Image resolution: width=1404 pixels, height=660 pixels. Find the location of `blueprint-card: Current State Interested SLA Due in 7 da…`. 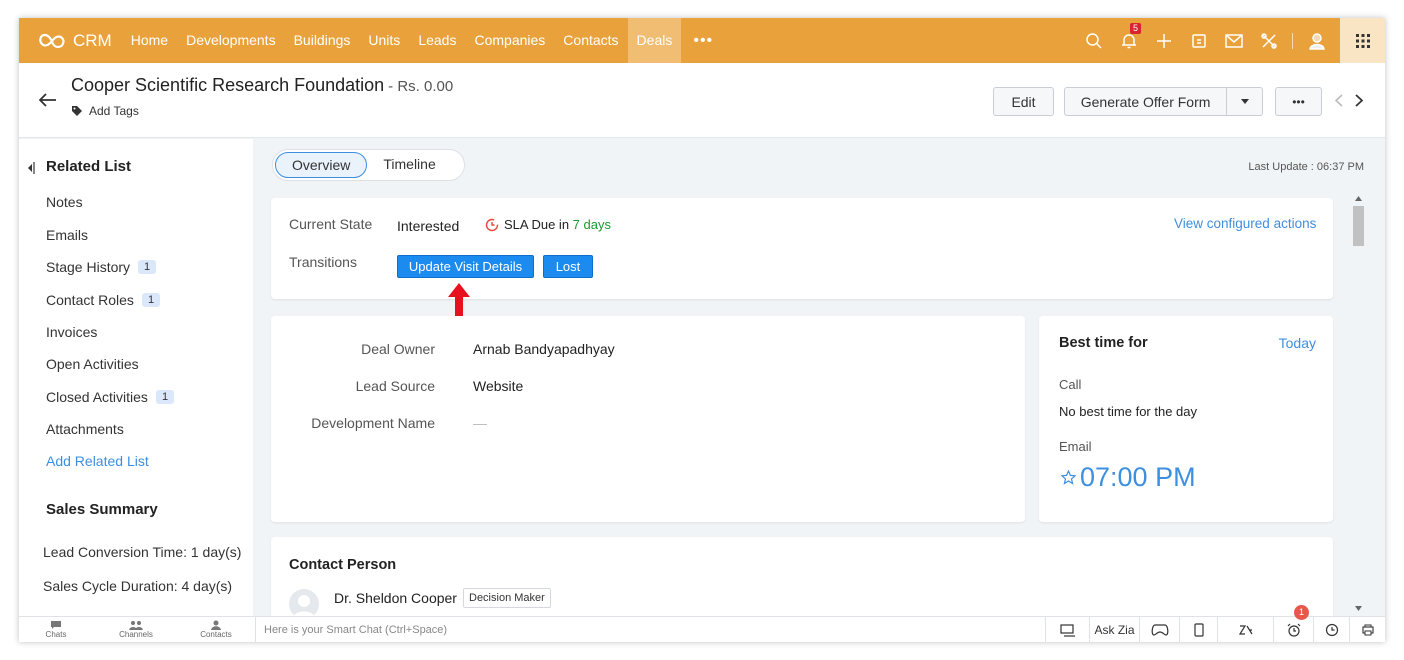

blueprint-card: Current State Interested SLA Due in 7 da… is located at coordinates (802, 248).